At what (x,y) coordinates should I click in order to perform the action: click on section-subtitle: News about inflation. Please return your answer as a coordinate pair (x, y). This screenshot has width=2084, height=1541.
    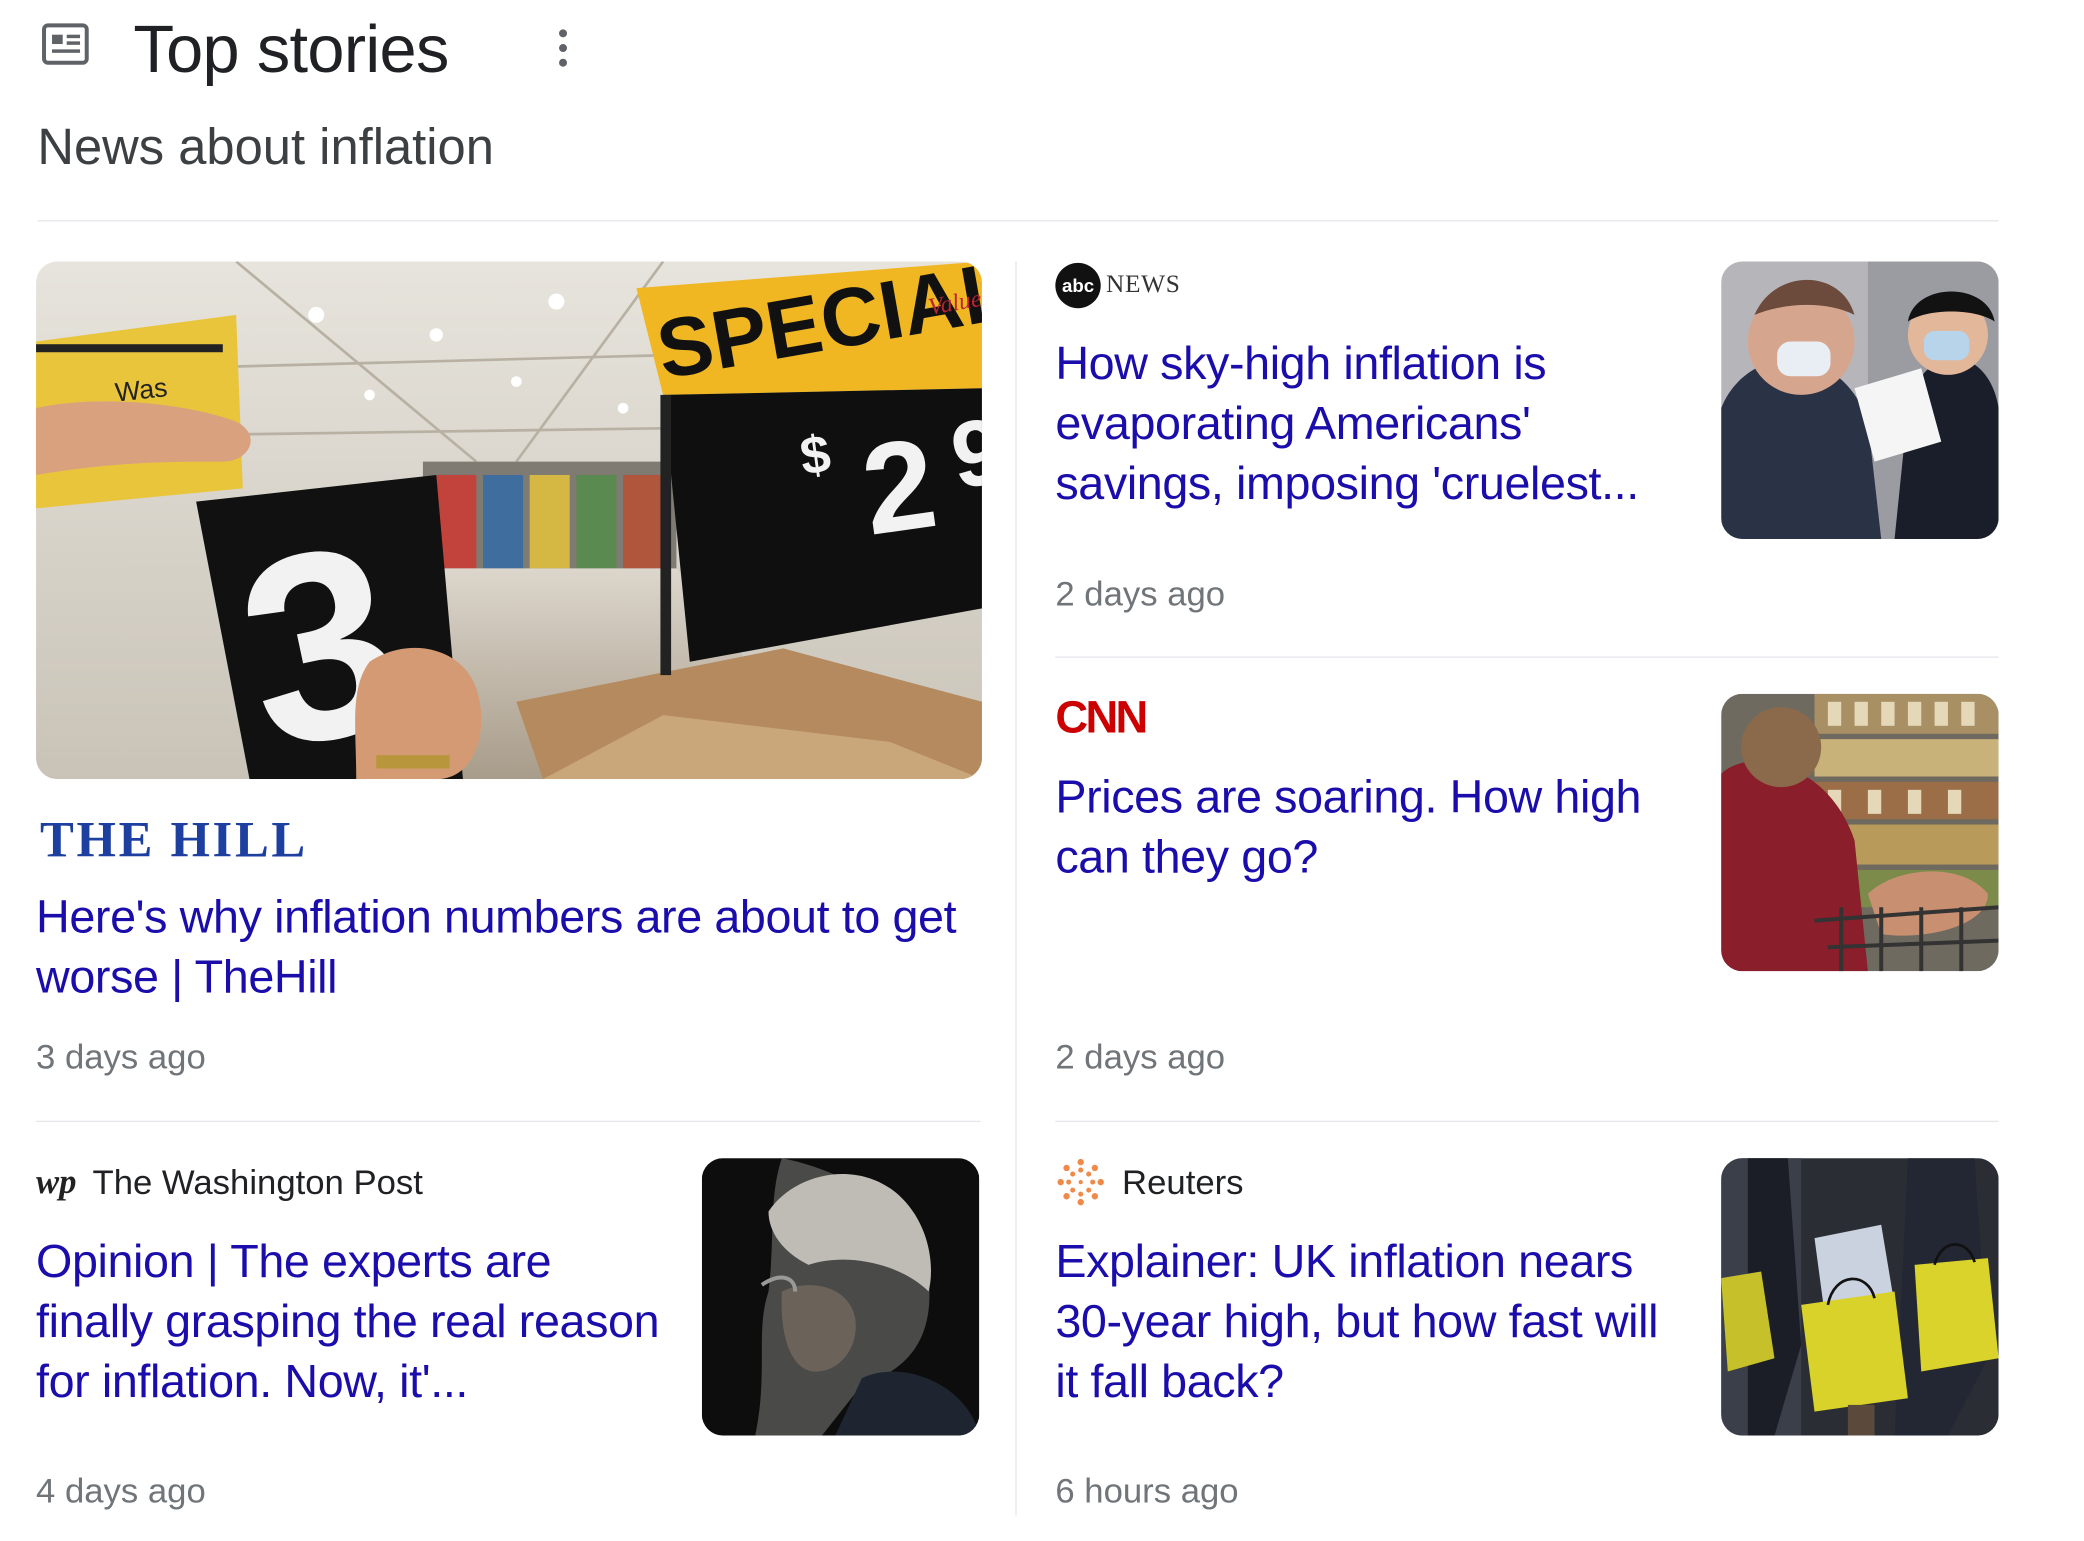
    Looking at the image, I should click on (265, 148).